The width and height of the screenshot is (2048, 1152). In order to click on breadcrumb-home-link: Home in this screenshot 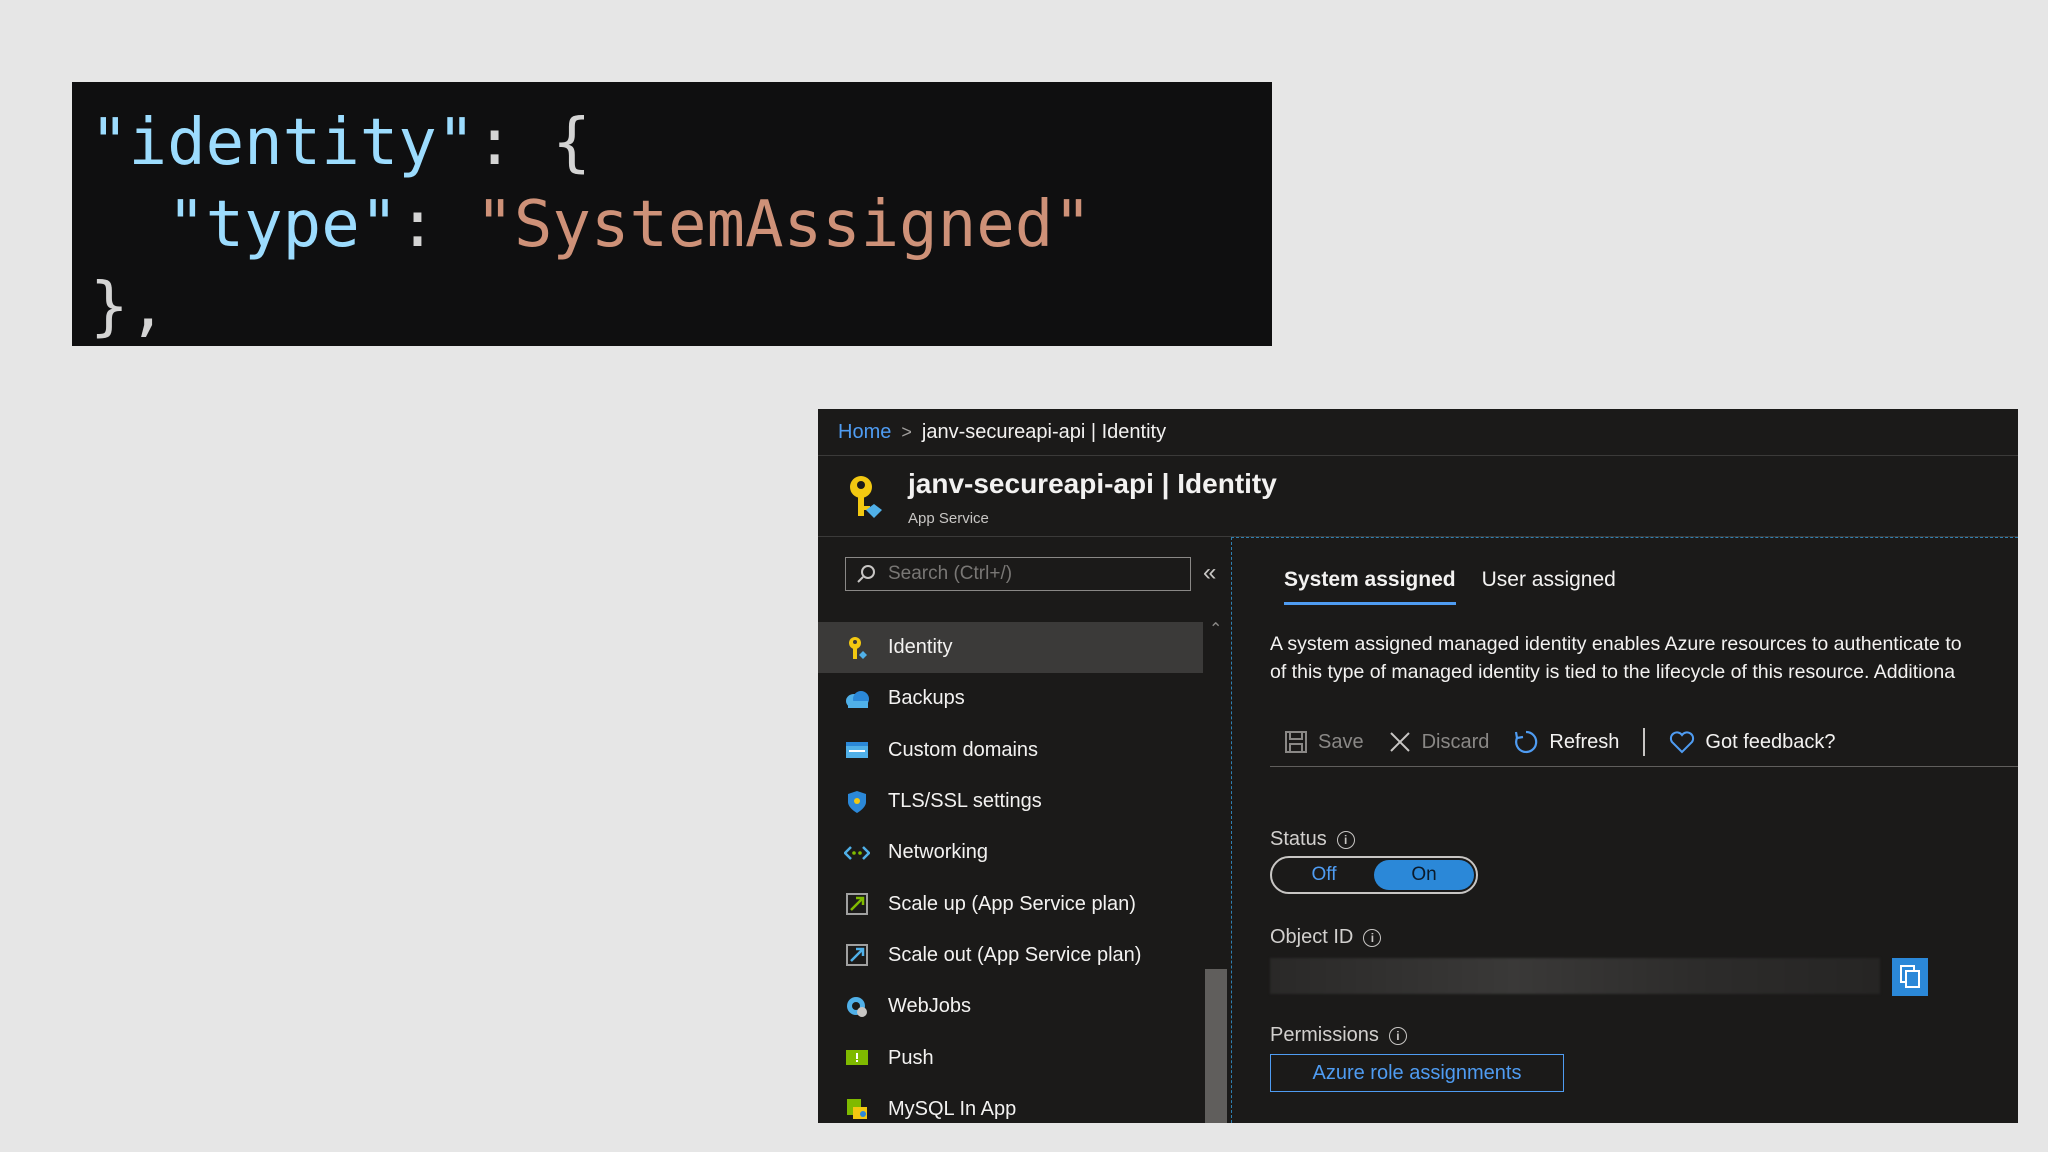, I will do `click(864, 432)`.